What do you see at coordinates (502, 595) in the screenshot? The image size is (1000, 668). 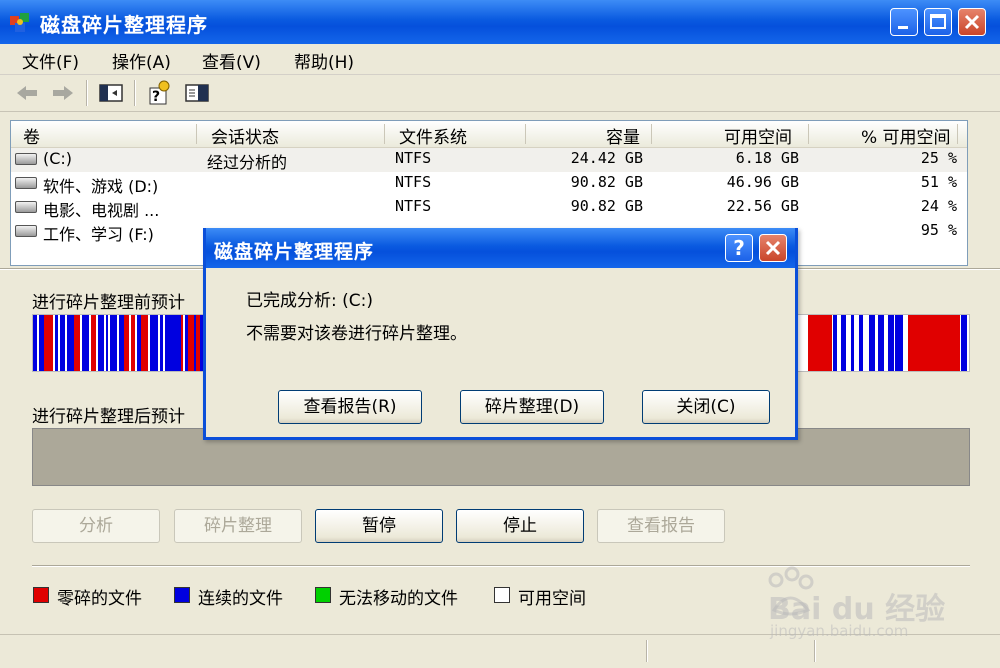 I see `legend-swatch-free-space` at bounding box center [502, 595].